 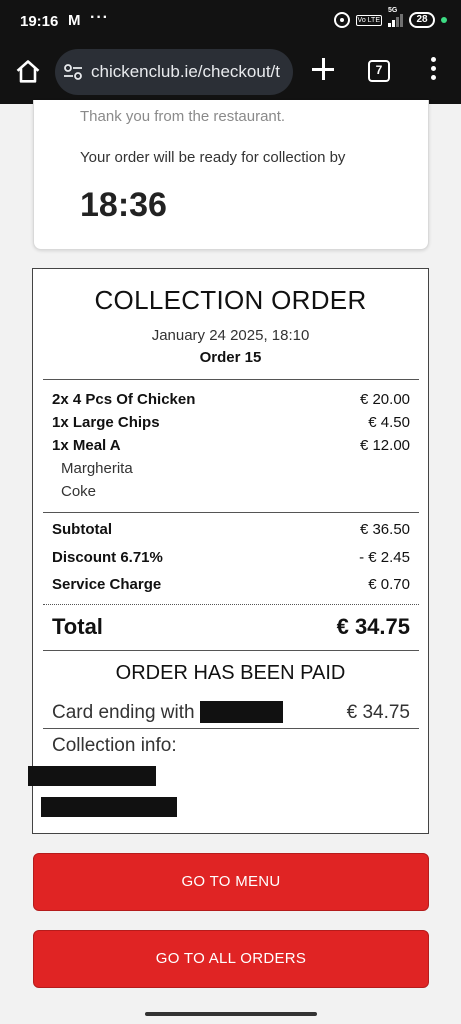 What do you see at coordinates (79, 491) in the screenshot?
I see `item-option: Coke` at bounding box center [79, 491].